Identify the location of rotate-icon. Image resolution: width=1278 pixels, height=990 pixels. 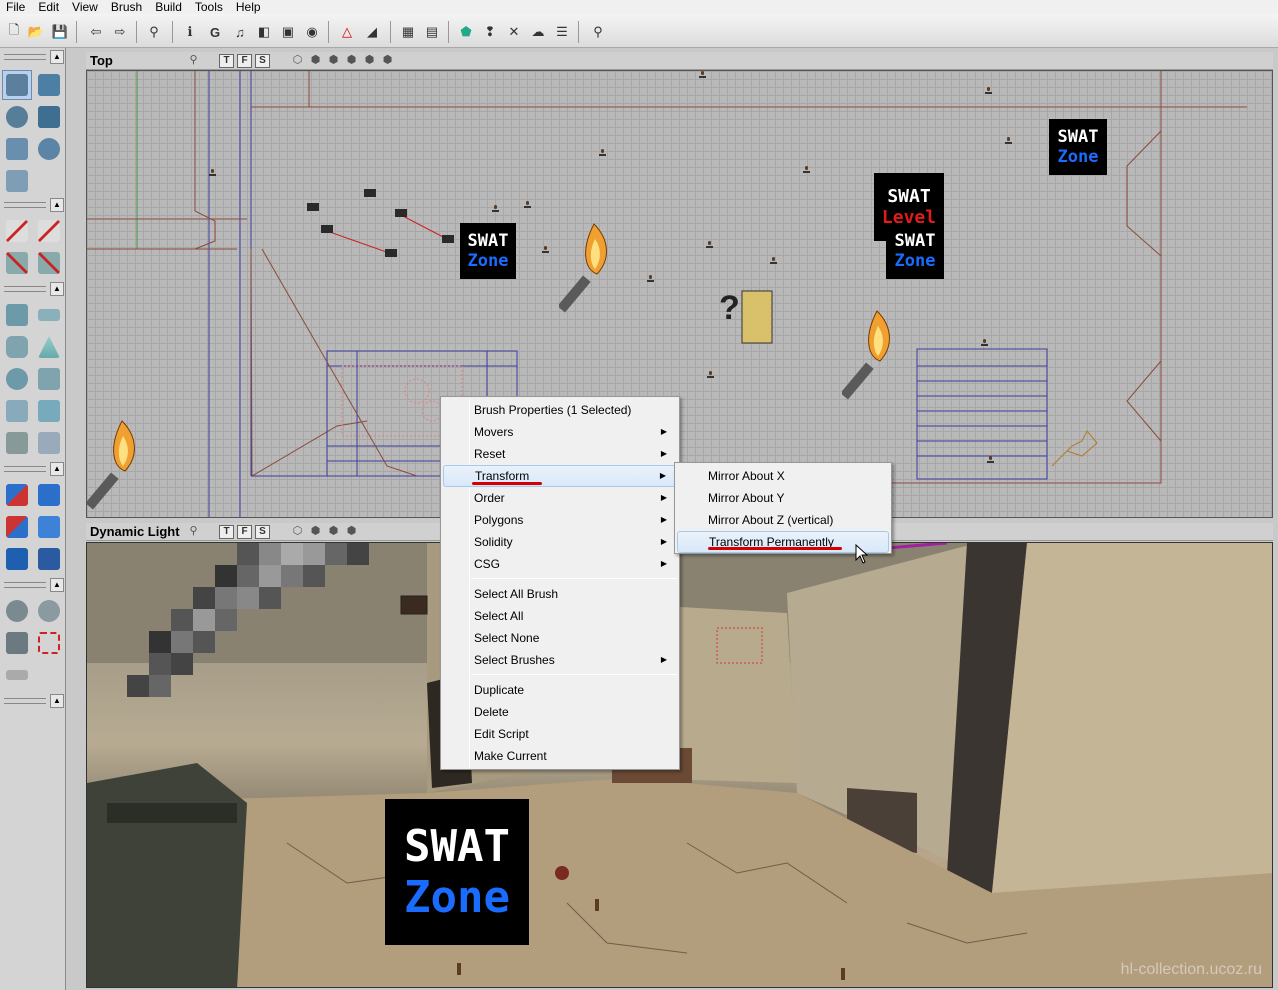
(17, 117).